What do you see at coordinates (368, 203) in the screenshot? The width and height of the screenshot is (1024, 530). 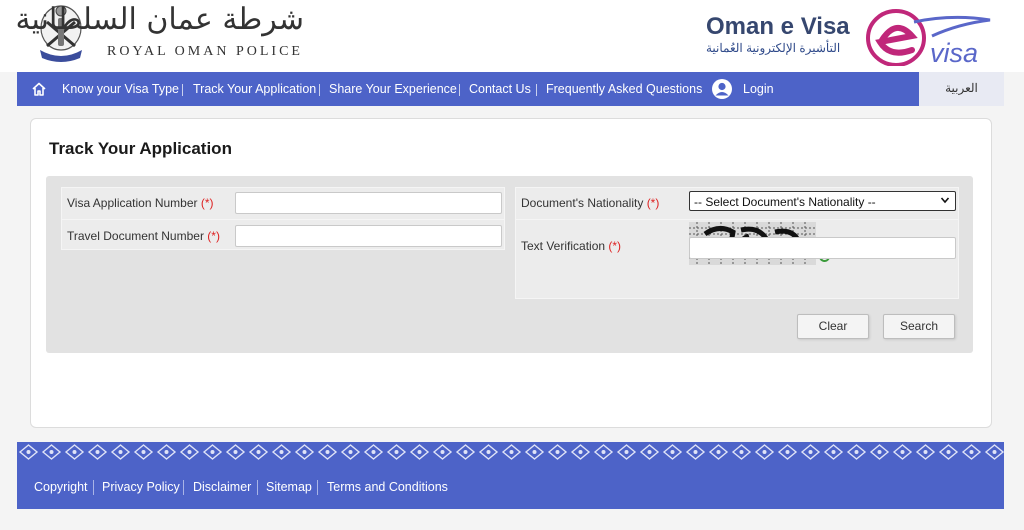 I see `visa-number-input` at bounding box center [368, 203].